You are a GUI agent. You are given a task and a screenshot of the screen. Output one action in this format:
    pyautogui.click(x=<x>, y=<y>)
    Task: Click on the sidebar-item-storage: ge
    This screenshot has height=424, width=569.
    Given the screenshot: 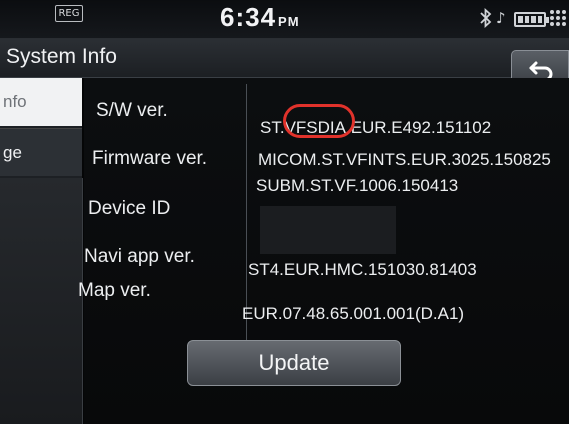 What is the action you would take?
    pyautogui.click(x=41, y=152)
    